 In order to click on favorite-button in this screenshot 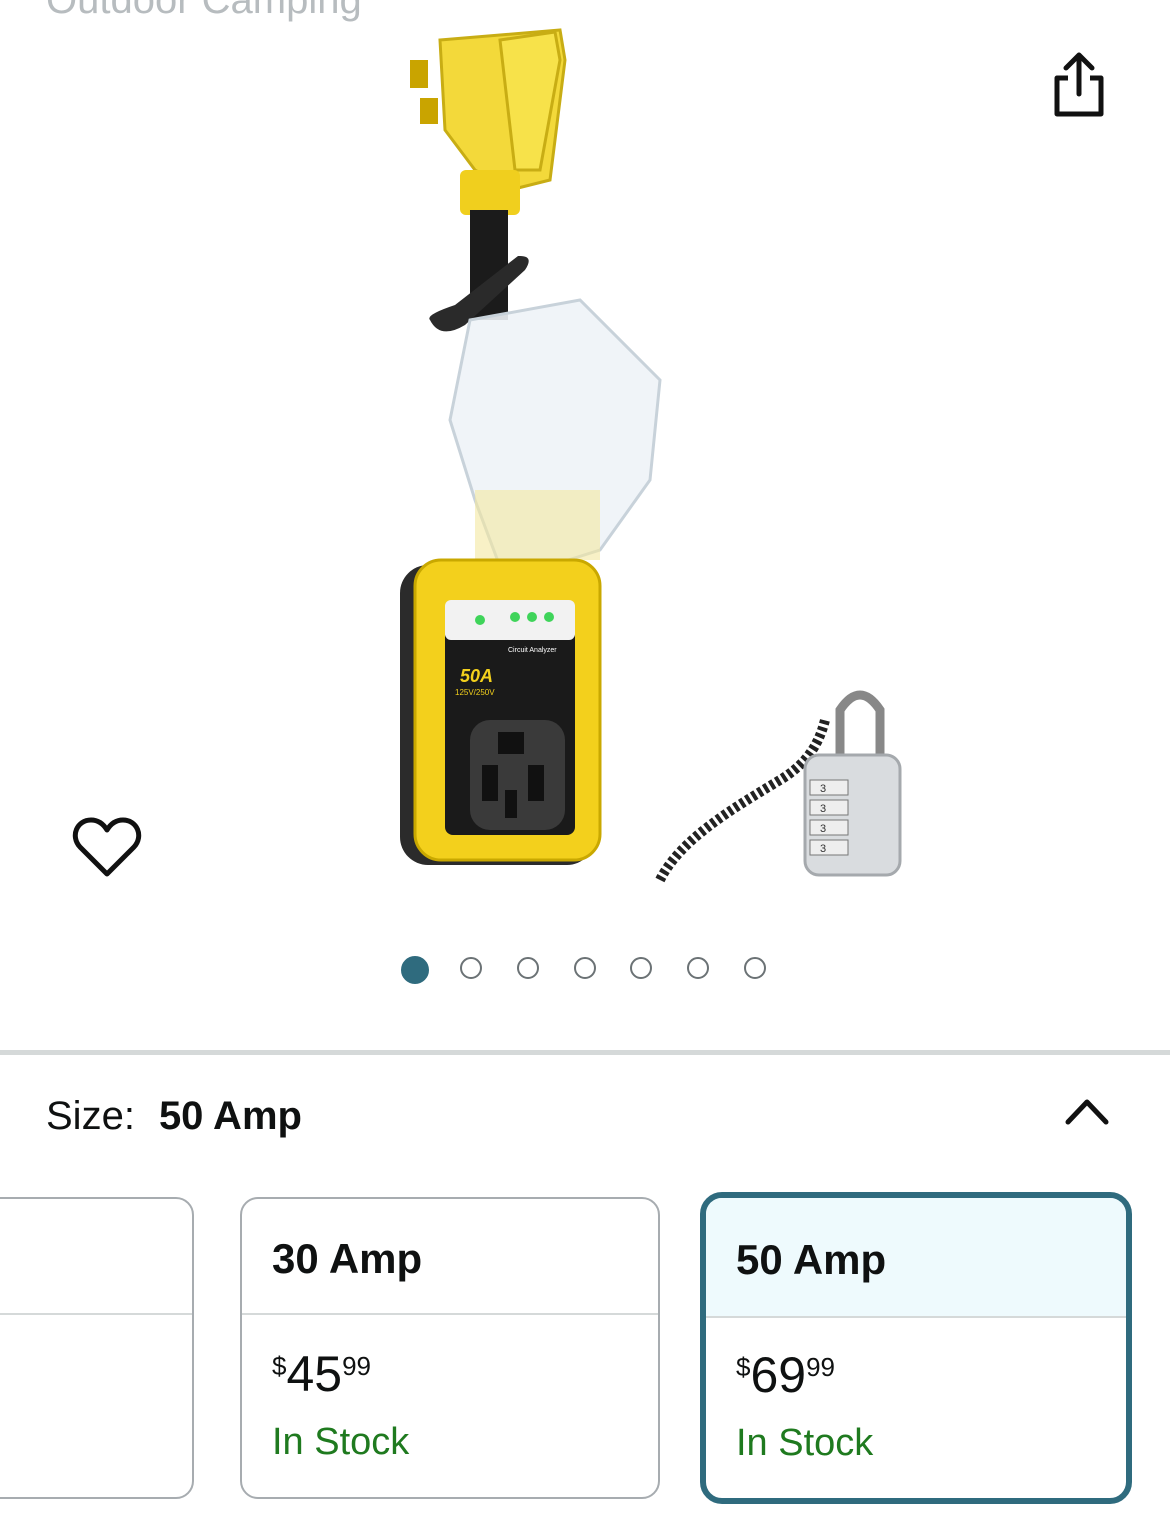, I will do `click(107, 847)`.